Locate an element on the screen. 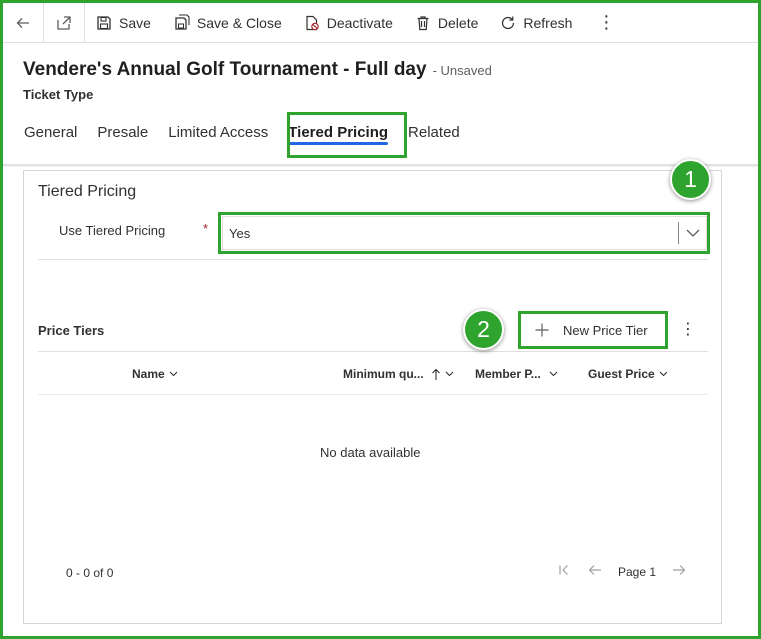 Image resolution: width=761 pixels, height=639 pixels. previous-page-button is located at coordinates (595, 570).